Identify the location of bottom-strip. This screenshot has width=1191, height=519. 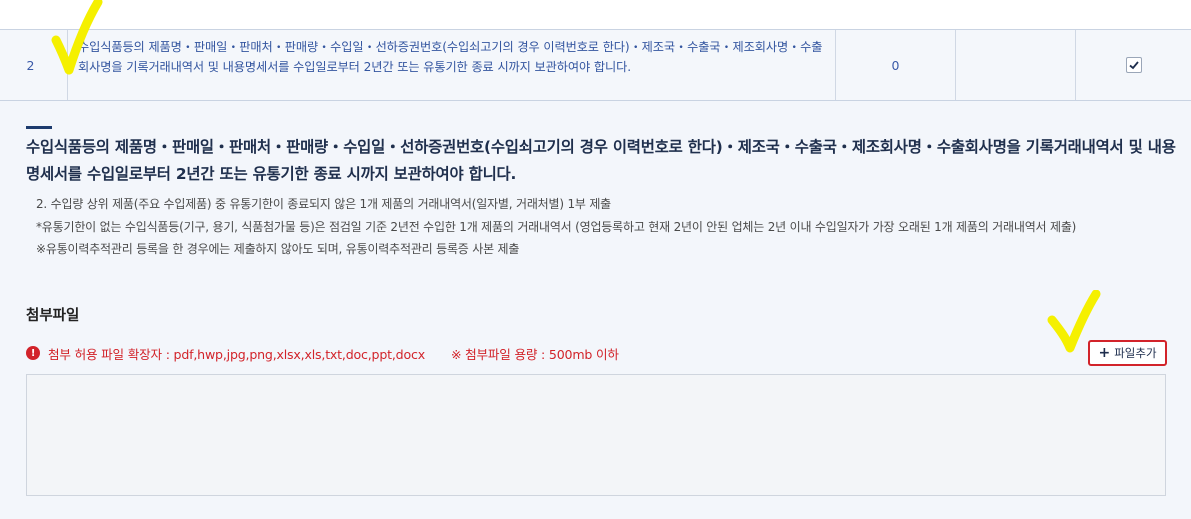
(595, 515).